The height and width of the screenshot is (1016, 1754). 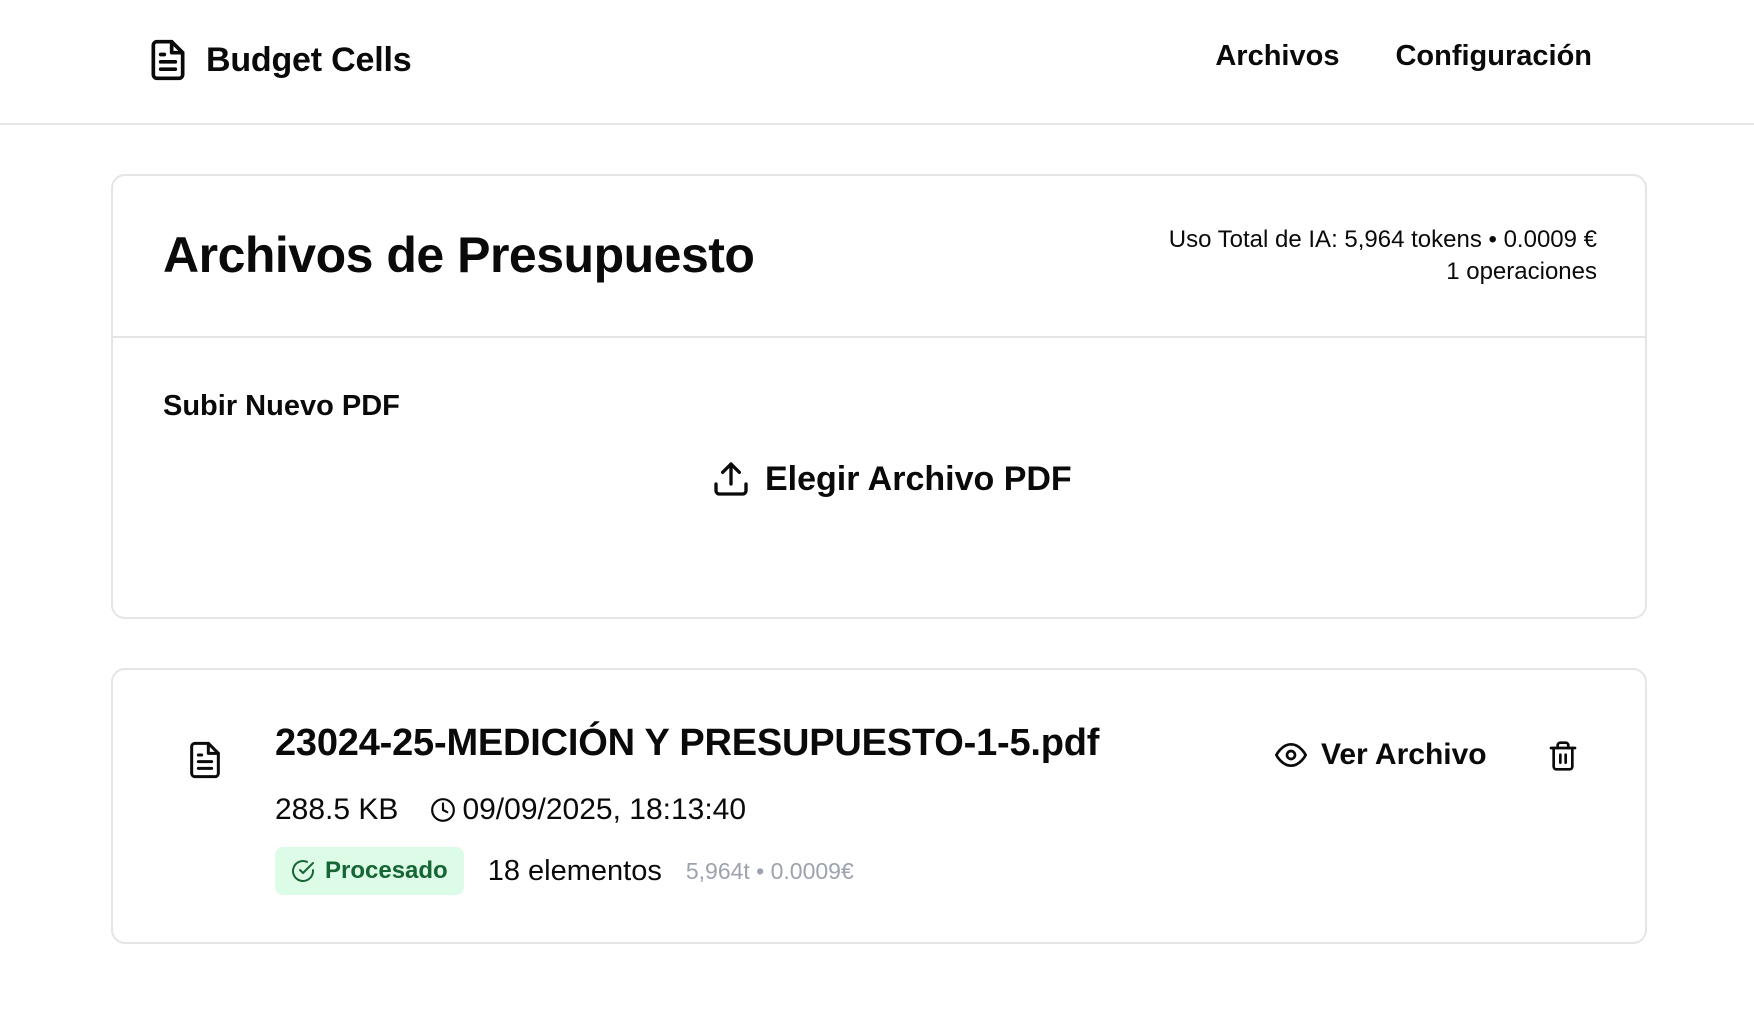 What do you see at coordinates (574, 870) in the screenshot?
I see `element-count: 18 elementos` at bounding box center [574, 870].